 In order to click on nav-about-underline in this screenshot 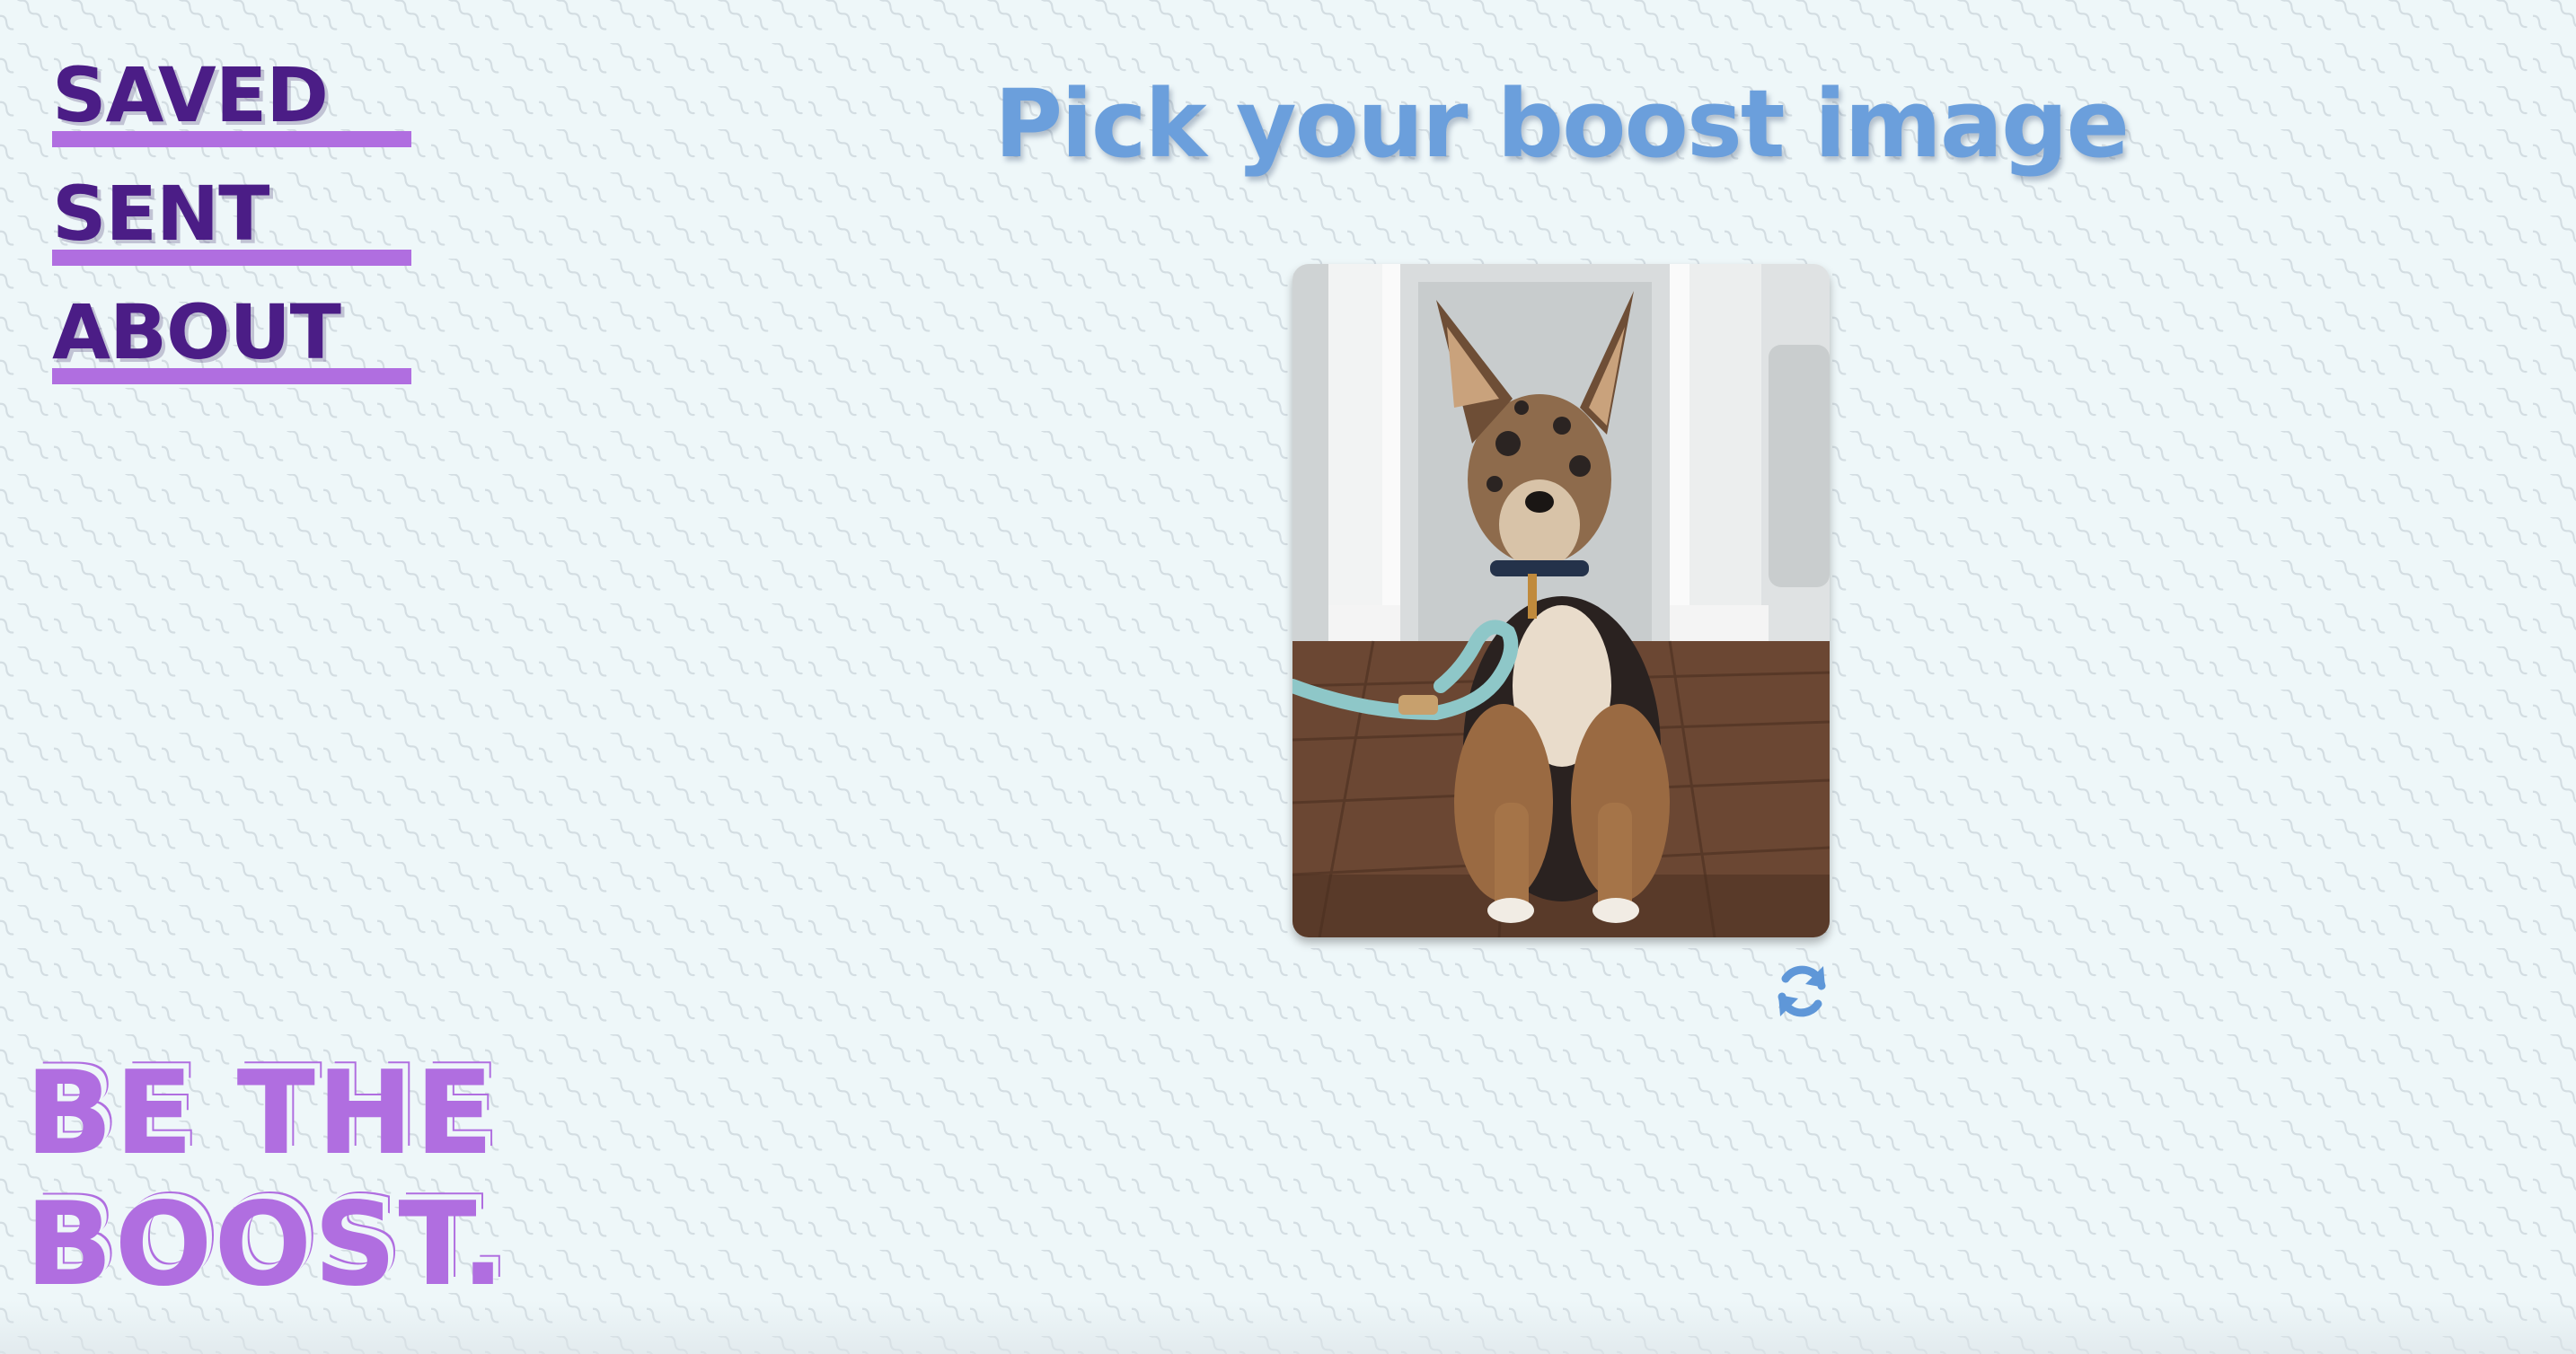, I will do `click(231, 376)`.